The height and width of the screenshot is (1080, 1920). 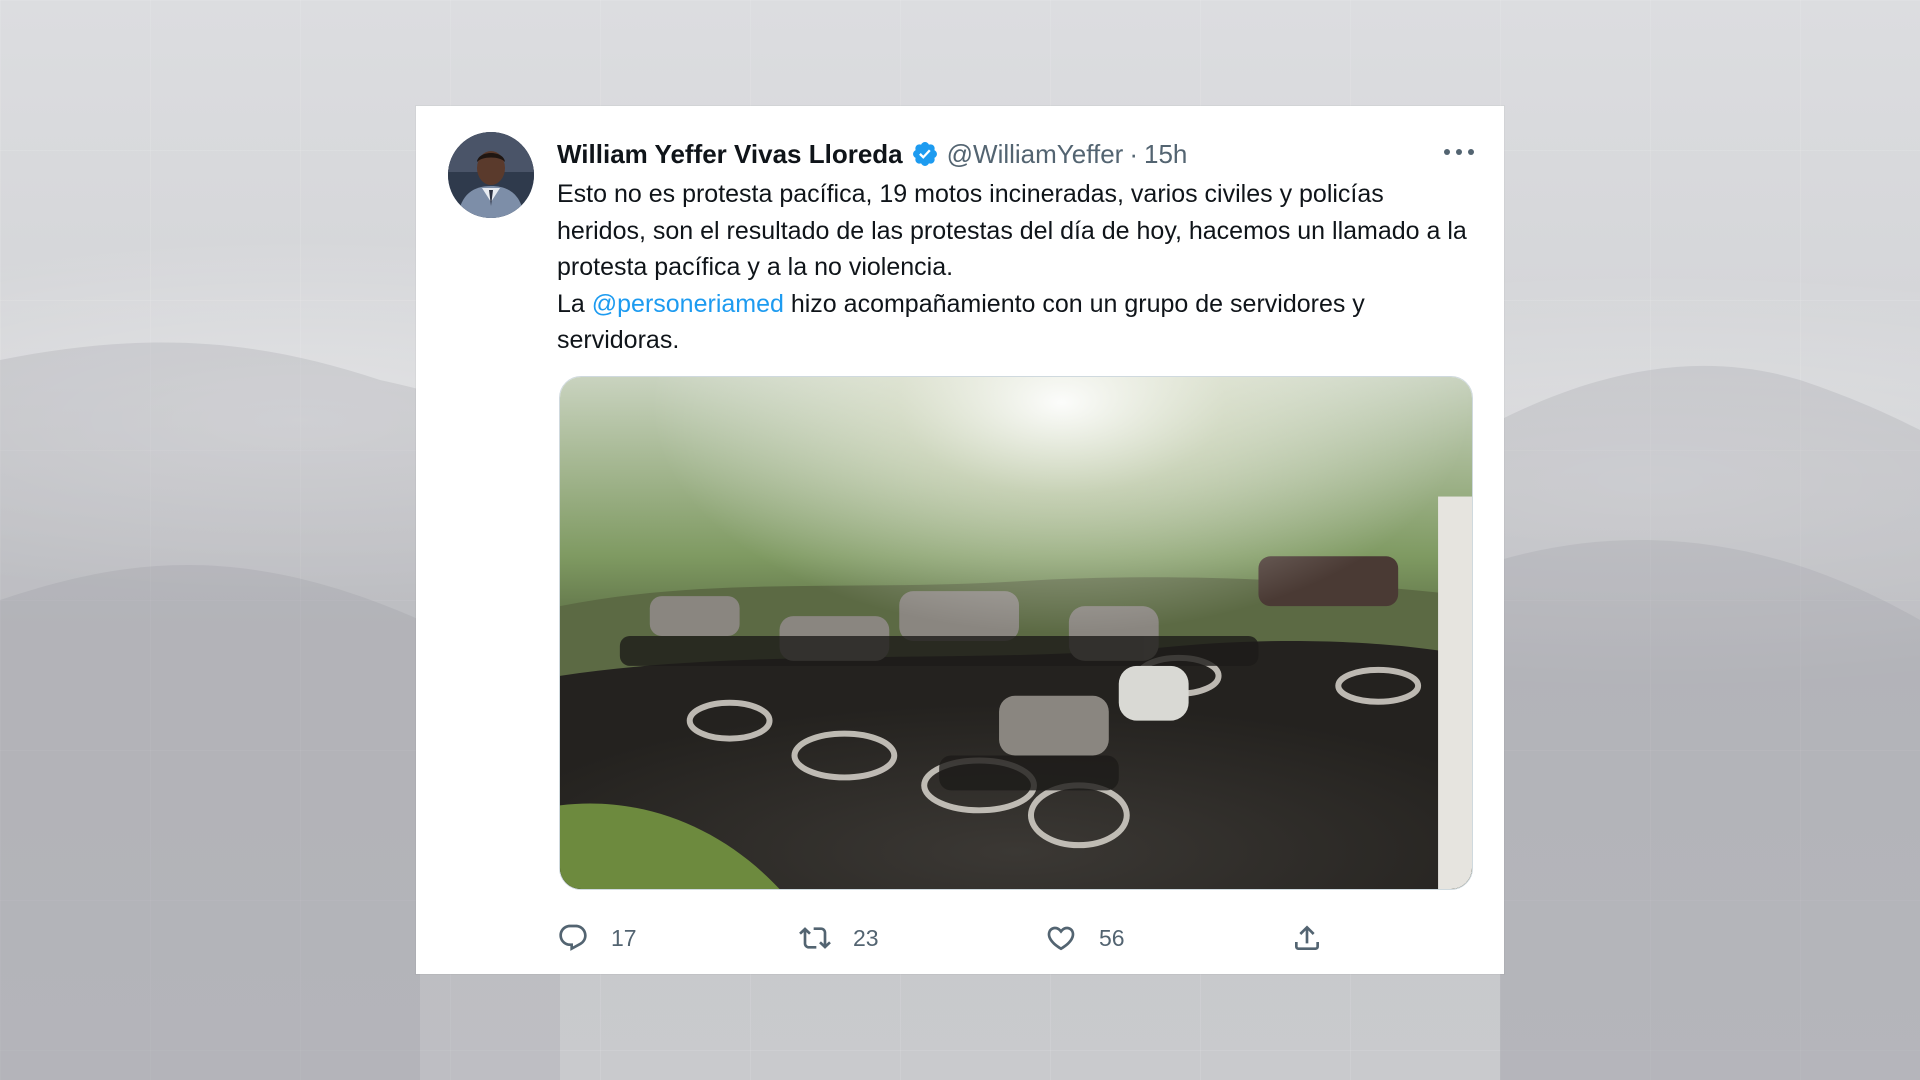 I want to click on share-icon, so click(x=1307, y=937).